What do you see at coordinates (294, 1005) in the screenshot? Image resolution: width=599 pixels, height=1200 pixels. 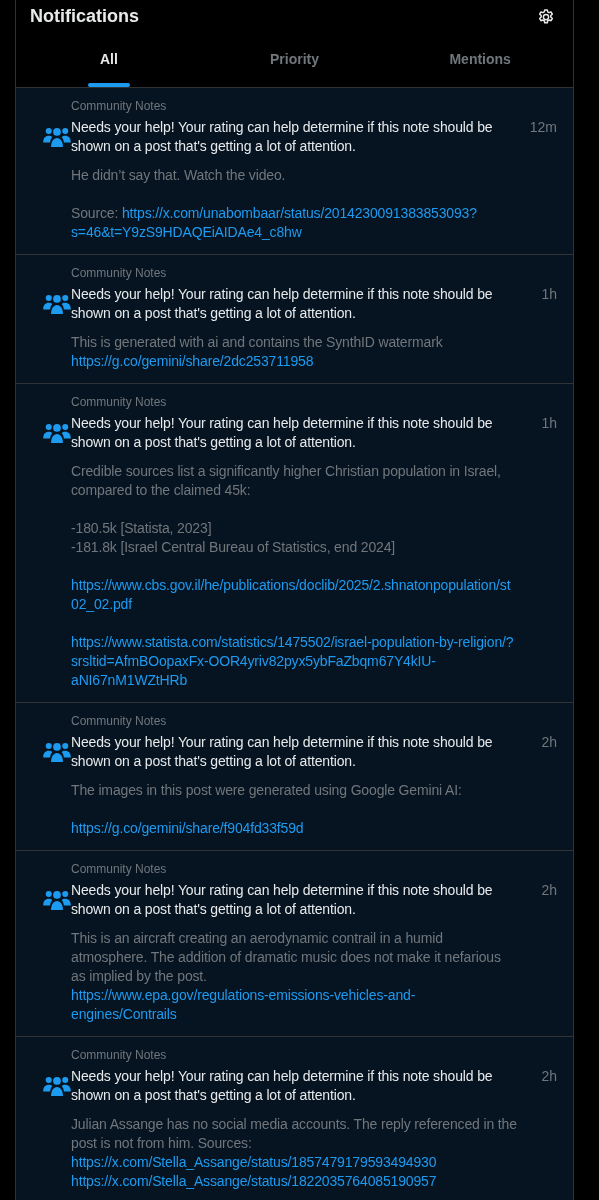 I see `link: https://www.epa.gov/regulations-emissions-vehicles-and-engines/Contrails` at bounding box center [294, 1005].